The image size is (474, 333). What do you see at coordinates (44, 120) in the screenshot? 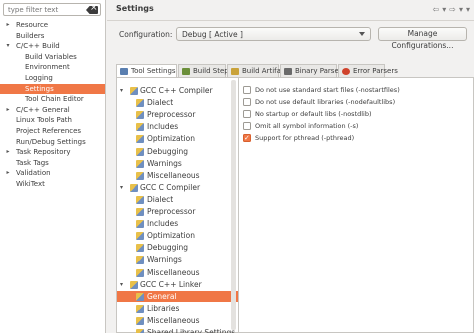
I see `nav-item-label: Linux Tools Path` at bounding box center [44, 120].